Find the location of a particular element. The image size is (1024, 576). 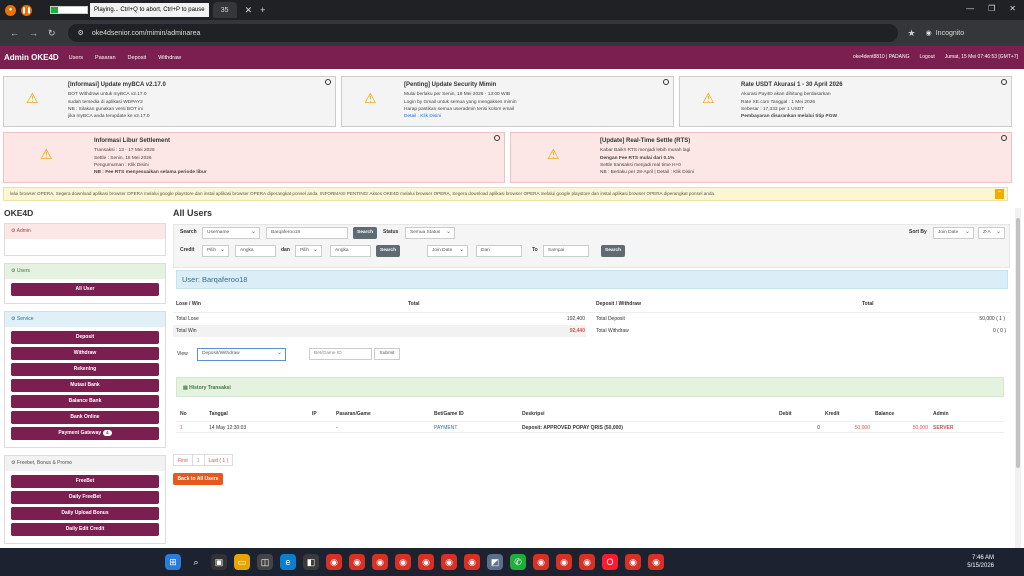

sidebar-service-header: ⚙ Service is located at coordinates (85, 319).